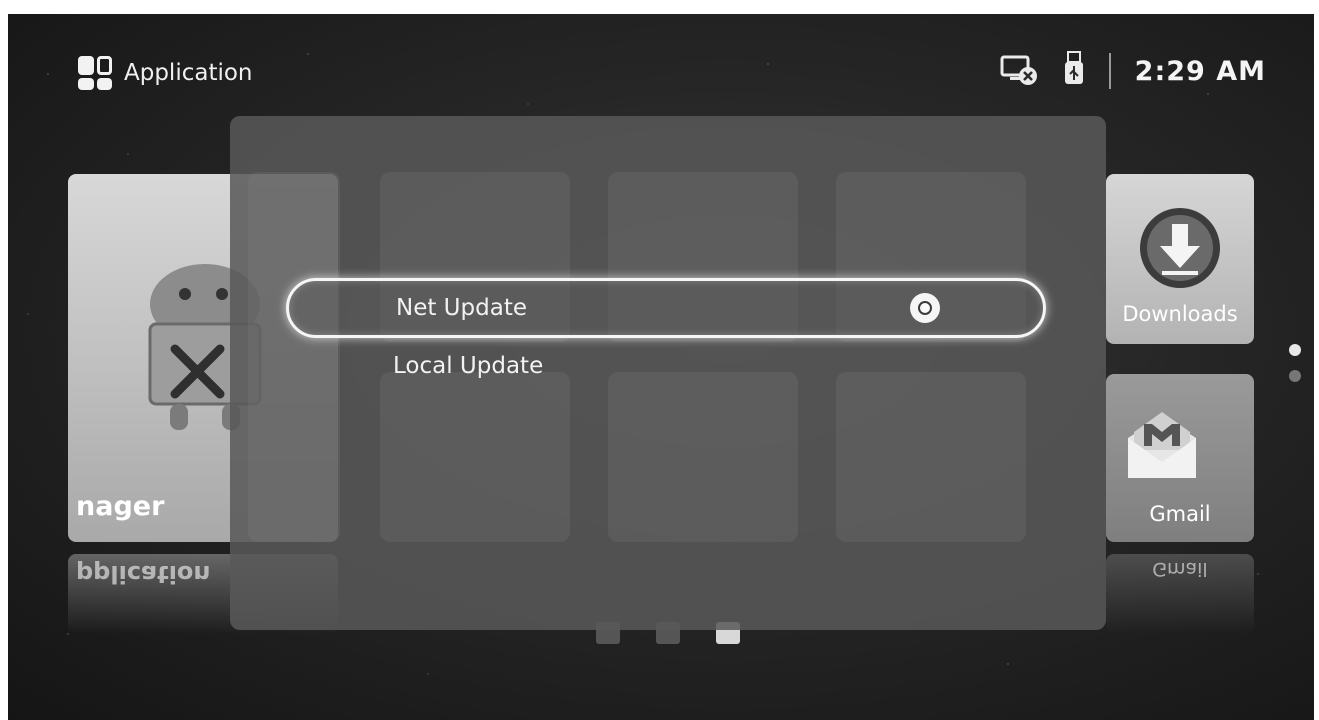  What do you see at coordinates (1295, 376) in the screenshot?
I see `page-dot` at bounding box center [1295, 376].